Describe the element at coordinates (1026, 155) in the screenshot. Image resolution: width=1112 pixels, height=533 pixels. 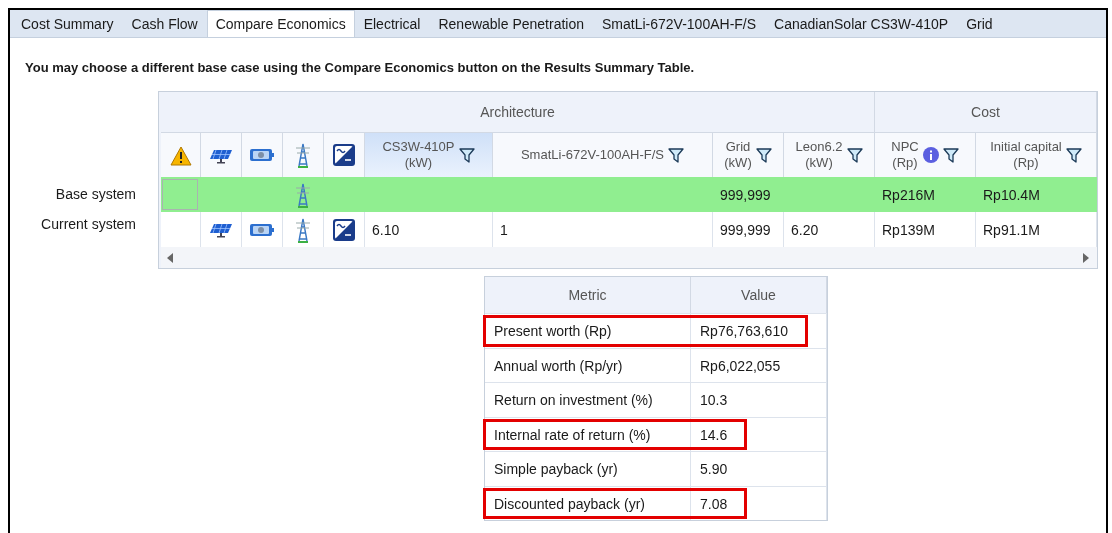
I see `column-label: Initial capital (Rp)` at that location.